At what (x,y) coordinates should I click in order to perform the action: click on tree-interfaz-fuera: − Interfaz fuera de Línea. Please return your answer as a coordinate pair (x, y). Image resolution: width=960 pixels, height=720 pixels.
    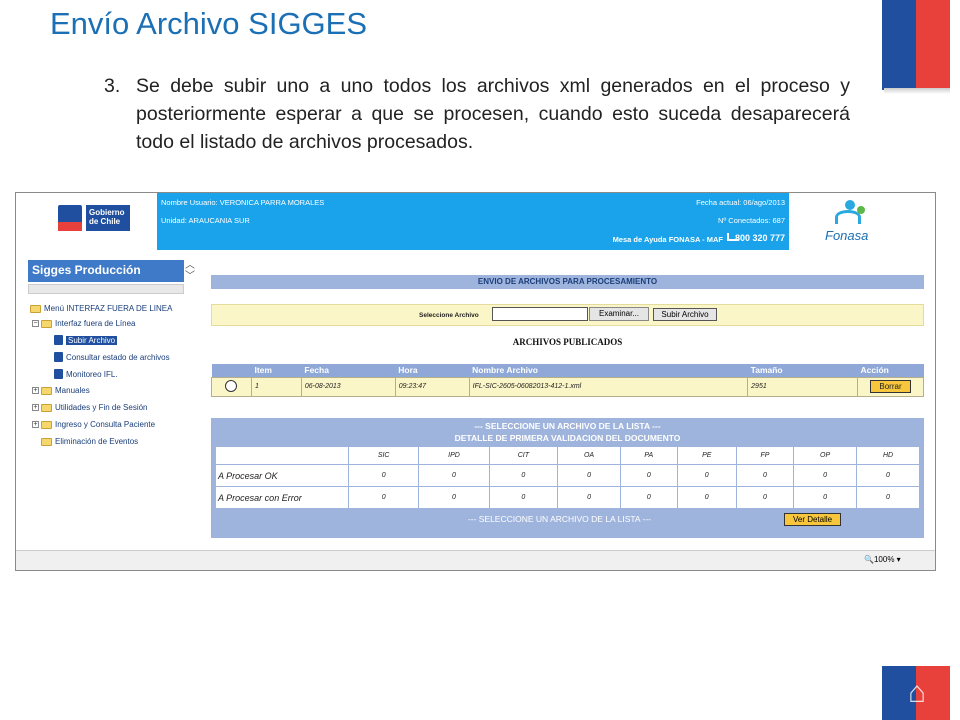
    Looking at the image, I should click on (84, 323).